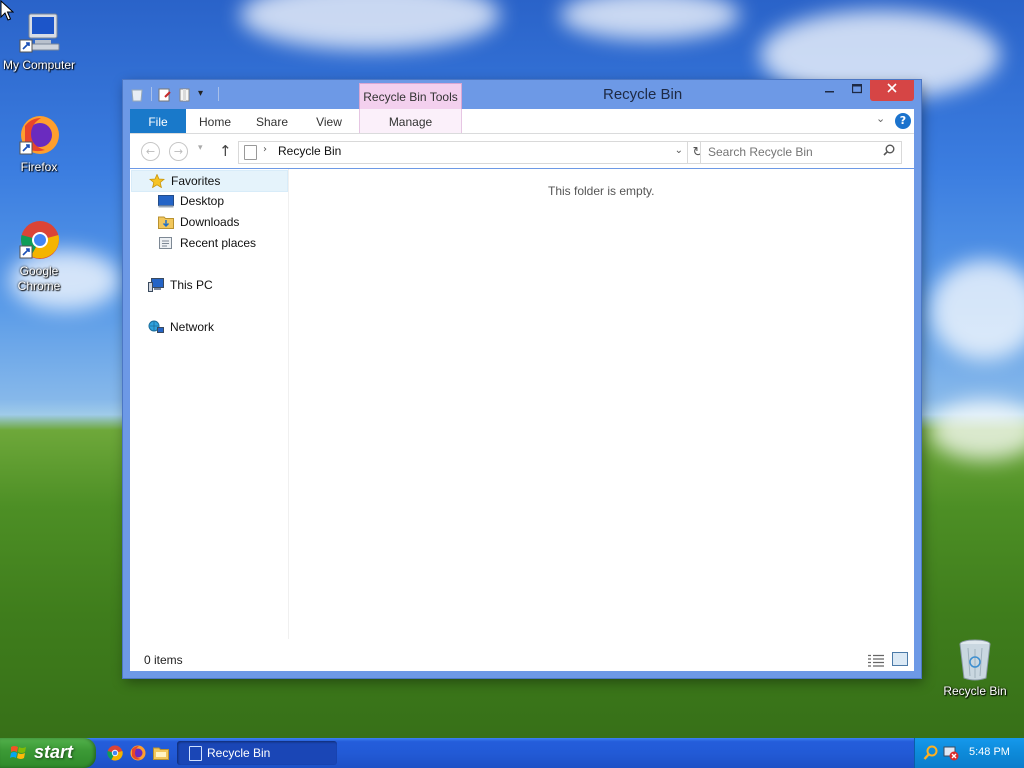 The image size is (1024, 768). Describe the element at coordinates (989, 752) in the screenshot. I see `clock: 5:48 PM` at that location.